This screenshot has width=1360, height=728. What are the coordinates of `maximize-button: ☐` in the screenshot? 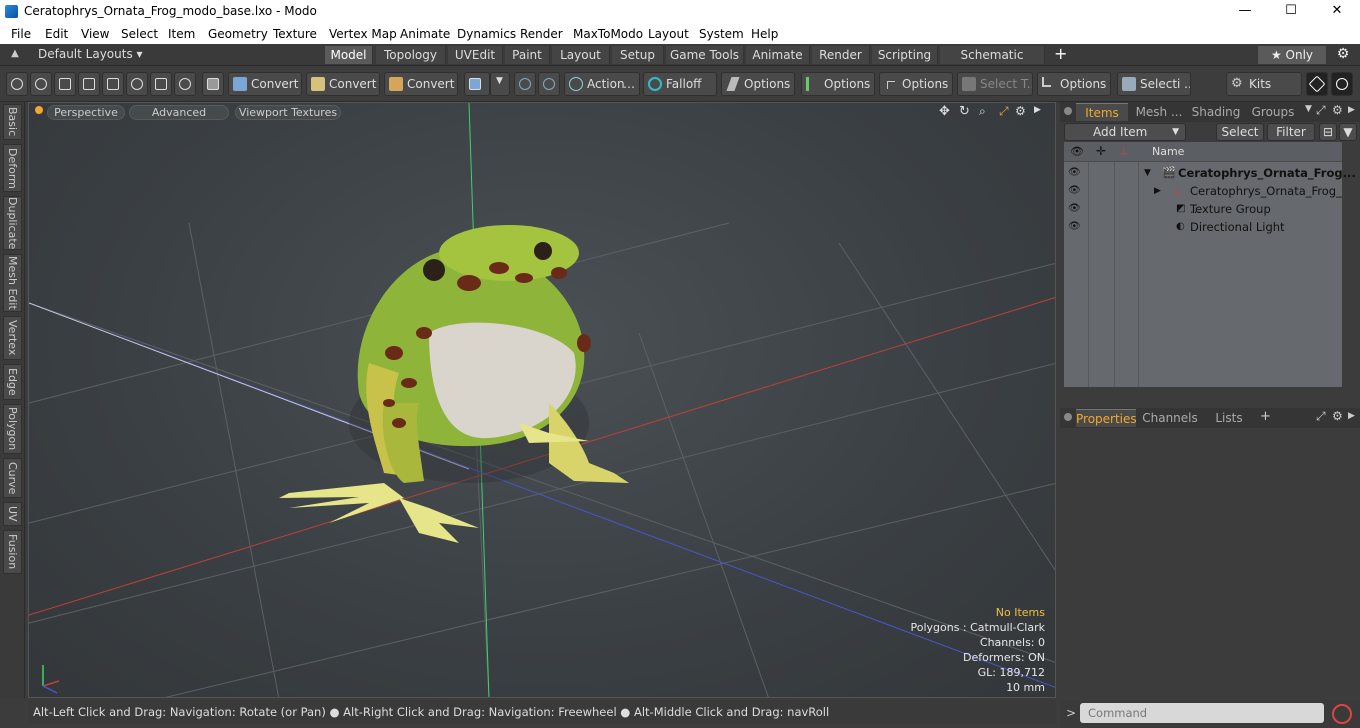 It's located at (1291, 11).